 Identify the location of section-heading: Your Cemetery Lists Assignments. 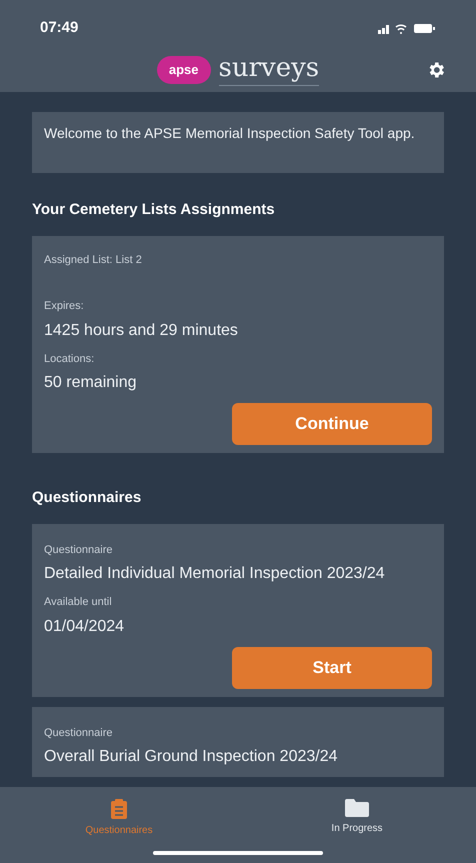
(154, 210).